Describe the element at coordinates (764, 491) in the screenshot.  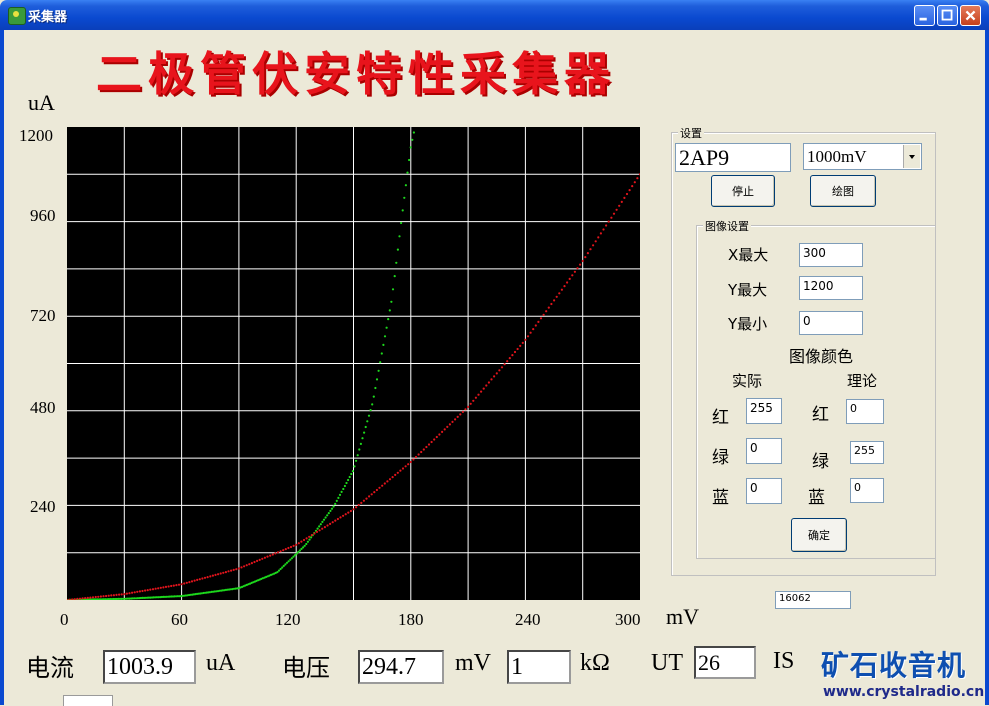
I see `actual-blue-input: 0` at that location.